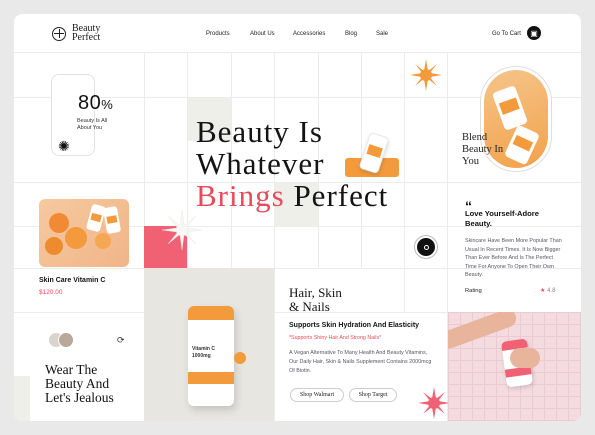  I want to click on refresh-icon: ⟳, so click(121, 340).